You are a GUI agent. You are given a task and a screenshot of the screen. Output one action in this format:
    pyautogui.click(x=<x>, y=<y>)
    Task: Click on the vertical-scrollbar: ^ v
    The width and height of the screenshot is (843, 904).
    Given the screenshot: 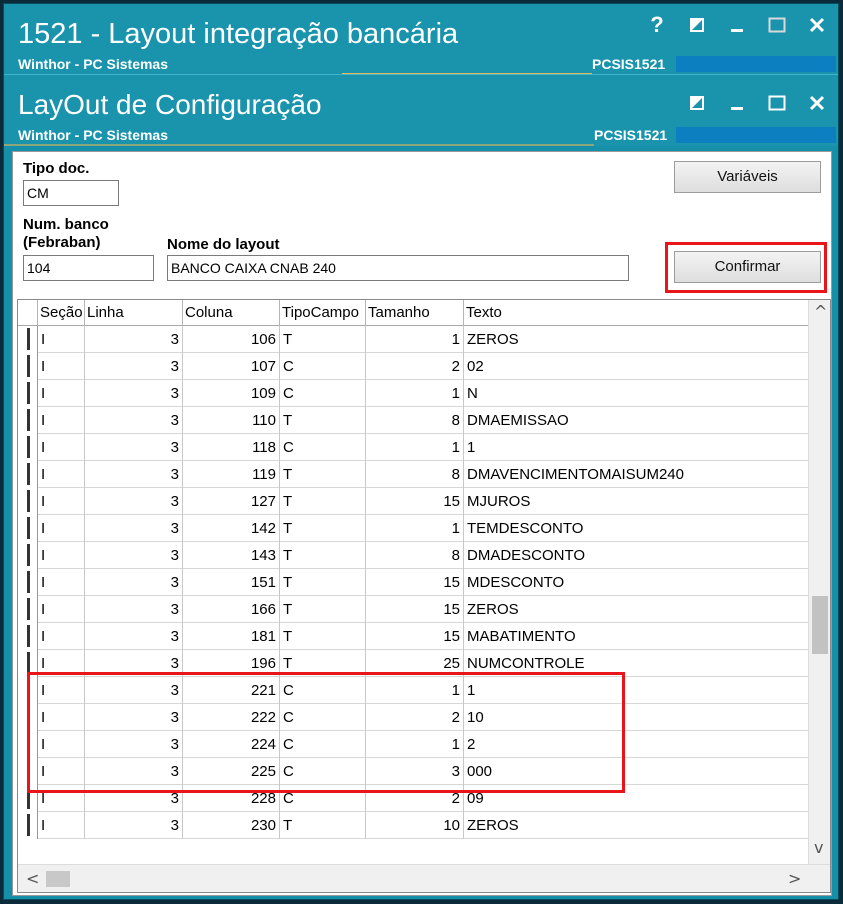 What is the action you would take?
    pyautogui.click(x=819, y=583)
    